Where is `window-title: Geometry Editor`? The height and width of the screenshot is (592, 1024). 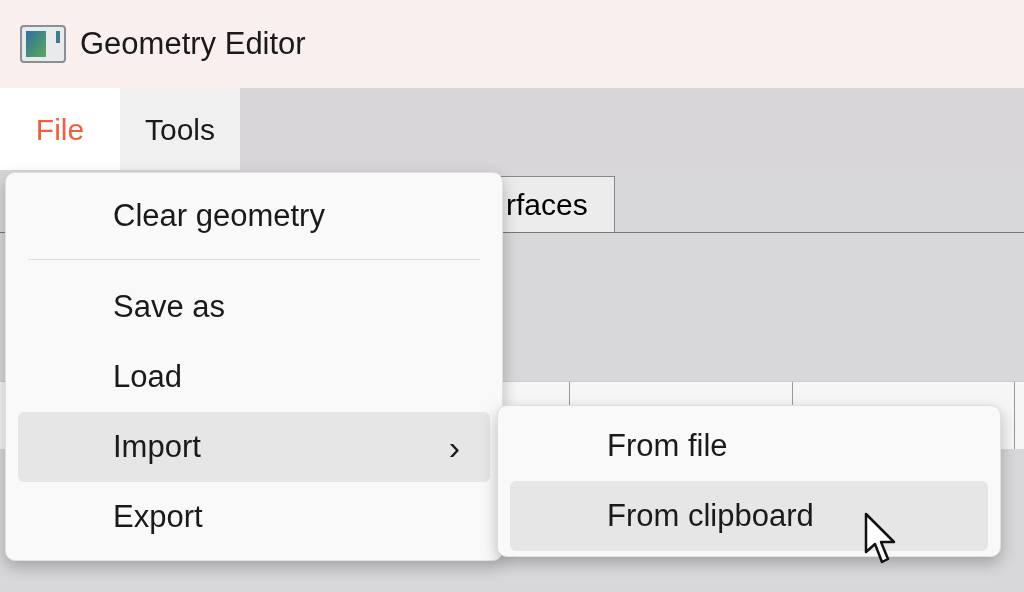
window-title: Geometry Editor is located at coordinates (193, 43).